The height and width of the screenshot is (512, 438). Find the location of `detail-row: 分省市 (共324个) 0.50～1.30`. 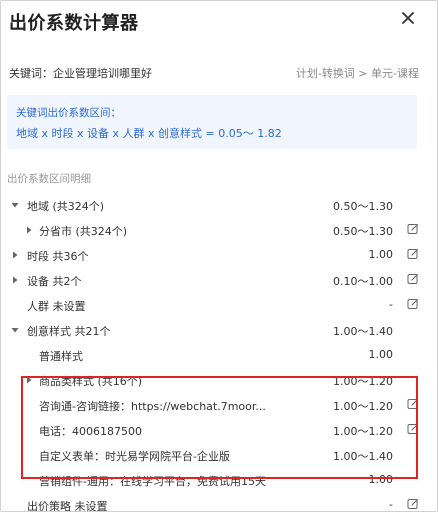

detail-row: 分省市 (共324个) 0.50～1.30 is located at coordinates (219, 230).